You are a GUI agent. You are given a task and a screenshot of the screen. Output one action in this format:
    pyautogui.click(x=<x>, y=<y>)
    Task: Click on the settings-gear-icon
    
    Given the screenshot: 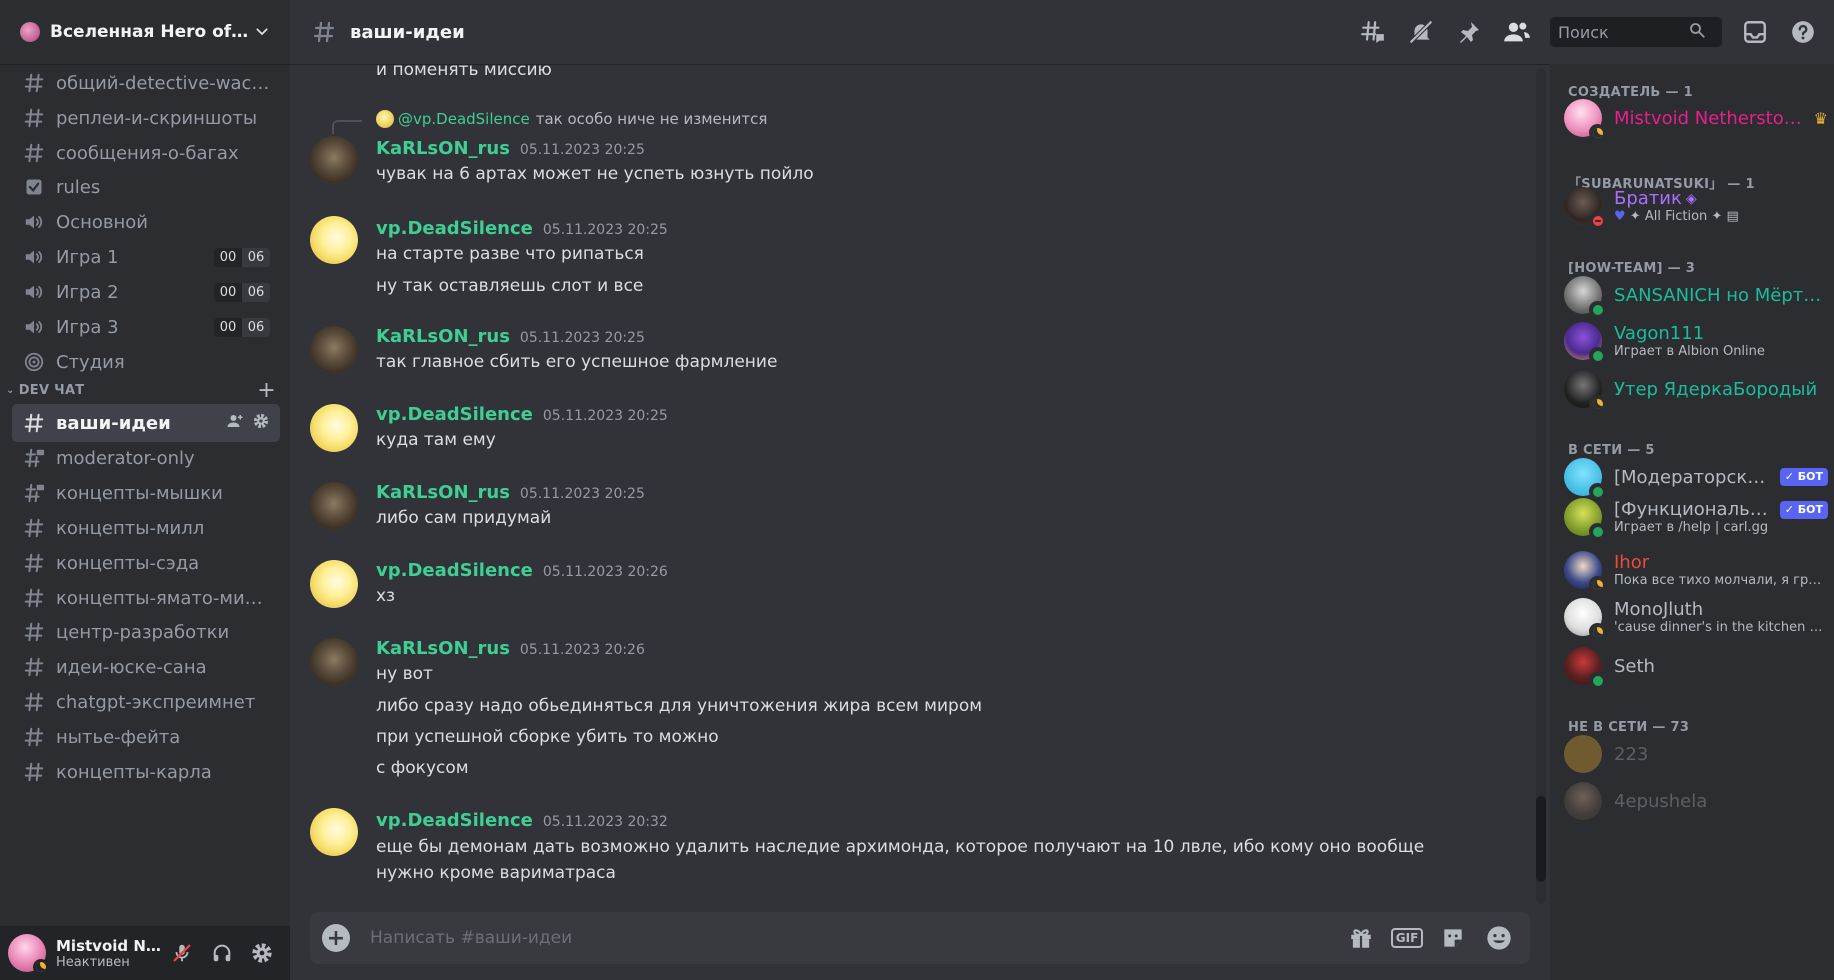 What is the action you would take?
    pyautogui.click(x=262, y=953)
    